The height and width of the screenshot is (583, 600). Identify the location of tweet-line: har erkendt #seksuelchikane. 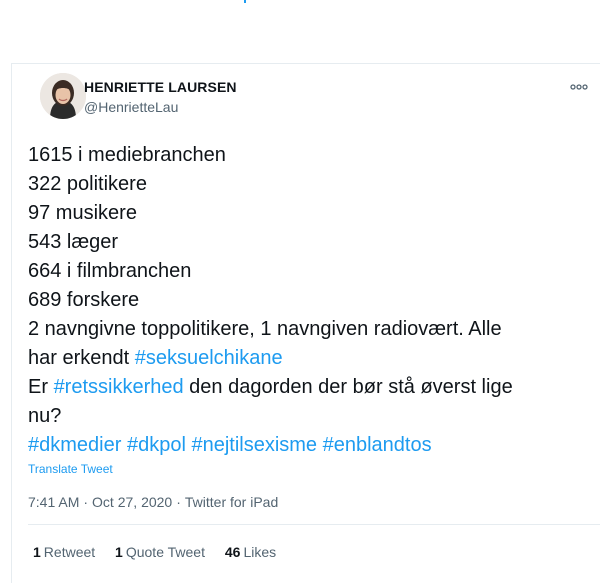
(308, 358).